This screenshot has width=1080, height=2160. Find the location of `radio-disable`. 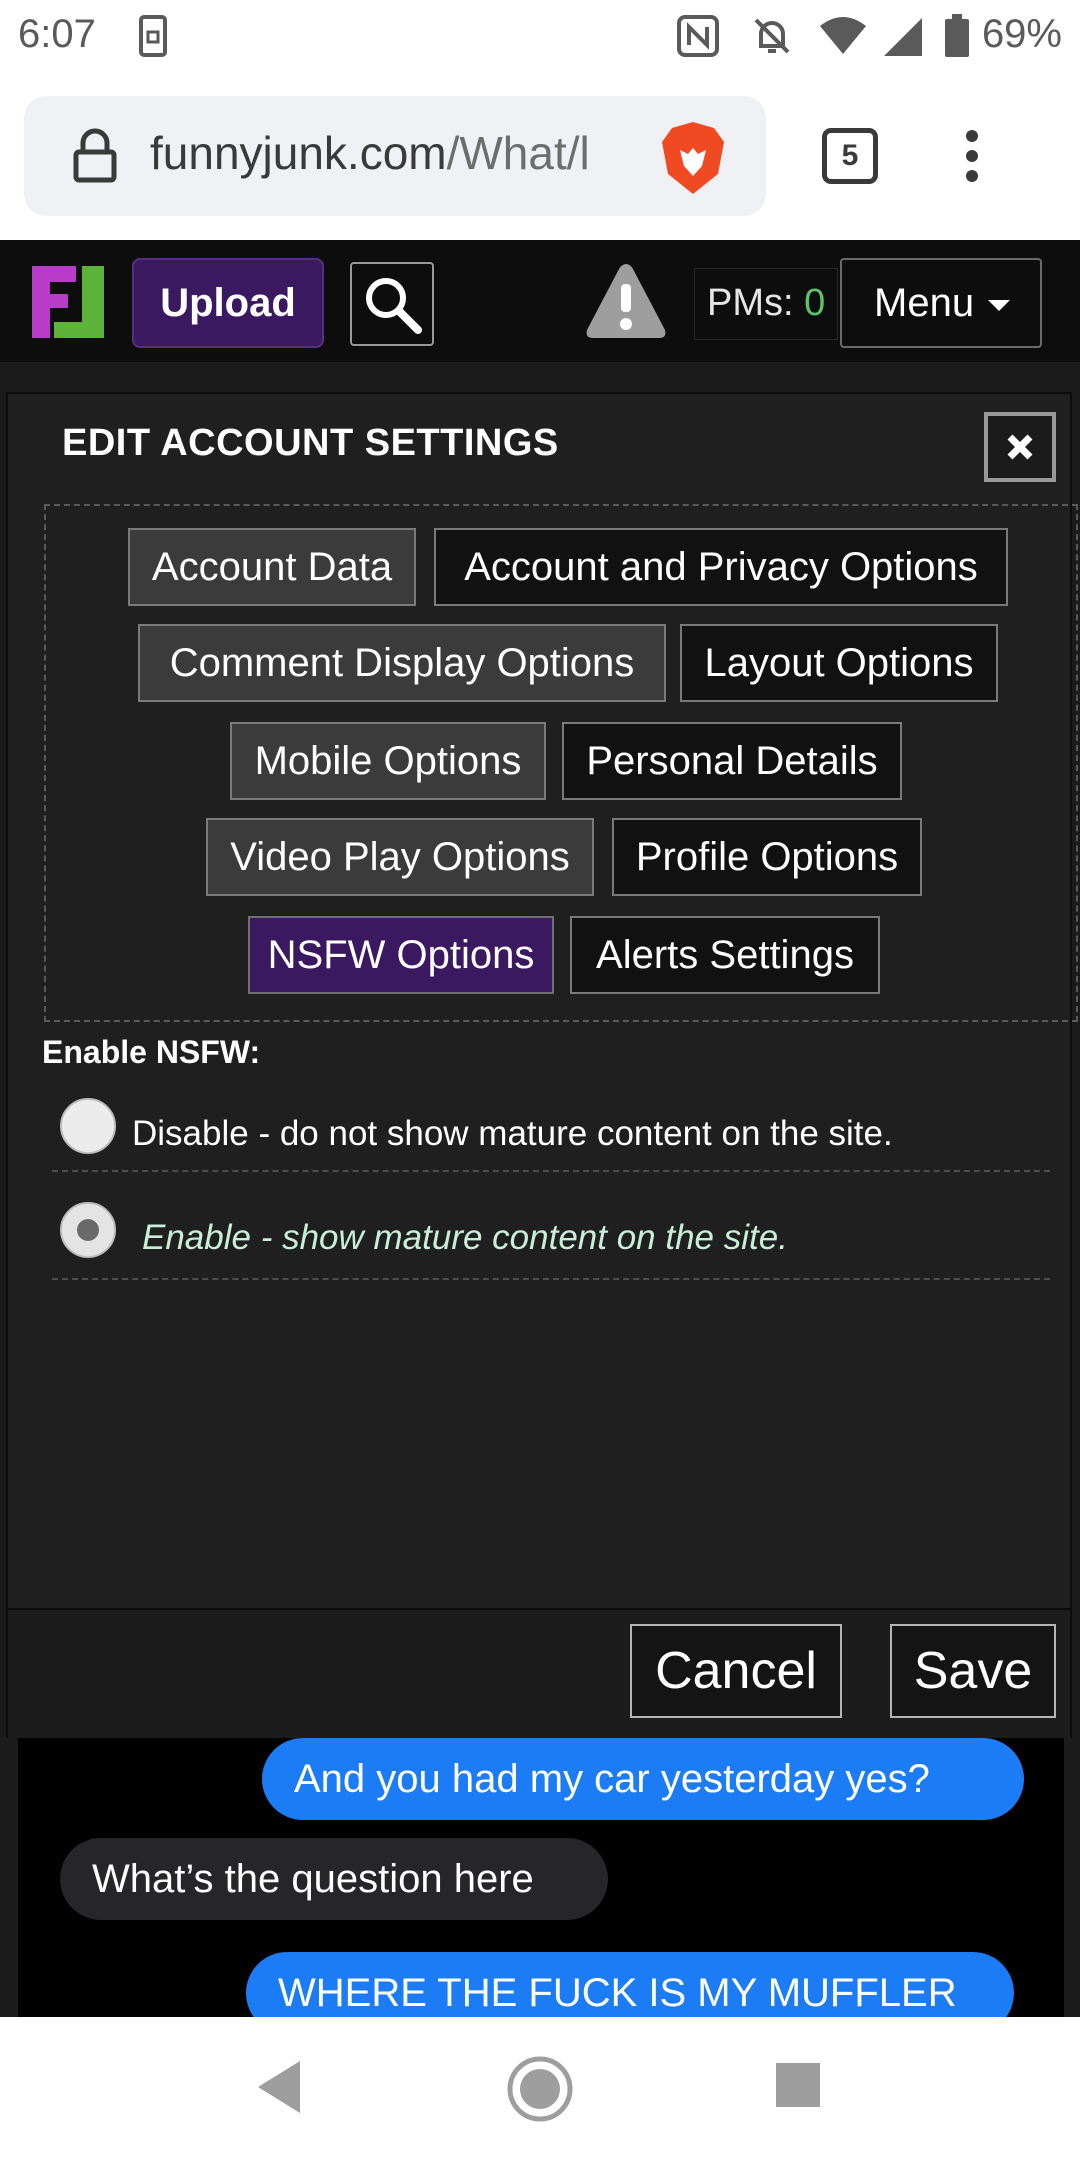

radio-disable is located at coordinates (88, 1126).